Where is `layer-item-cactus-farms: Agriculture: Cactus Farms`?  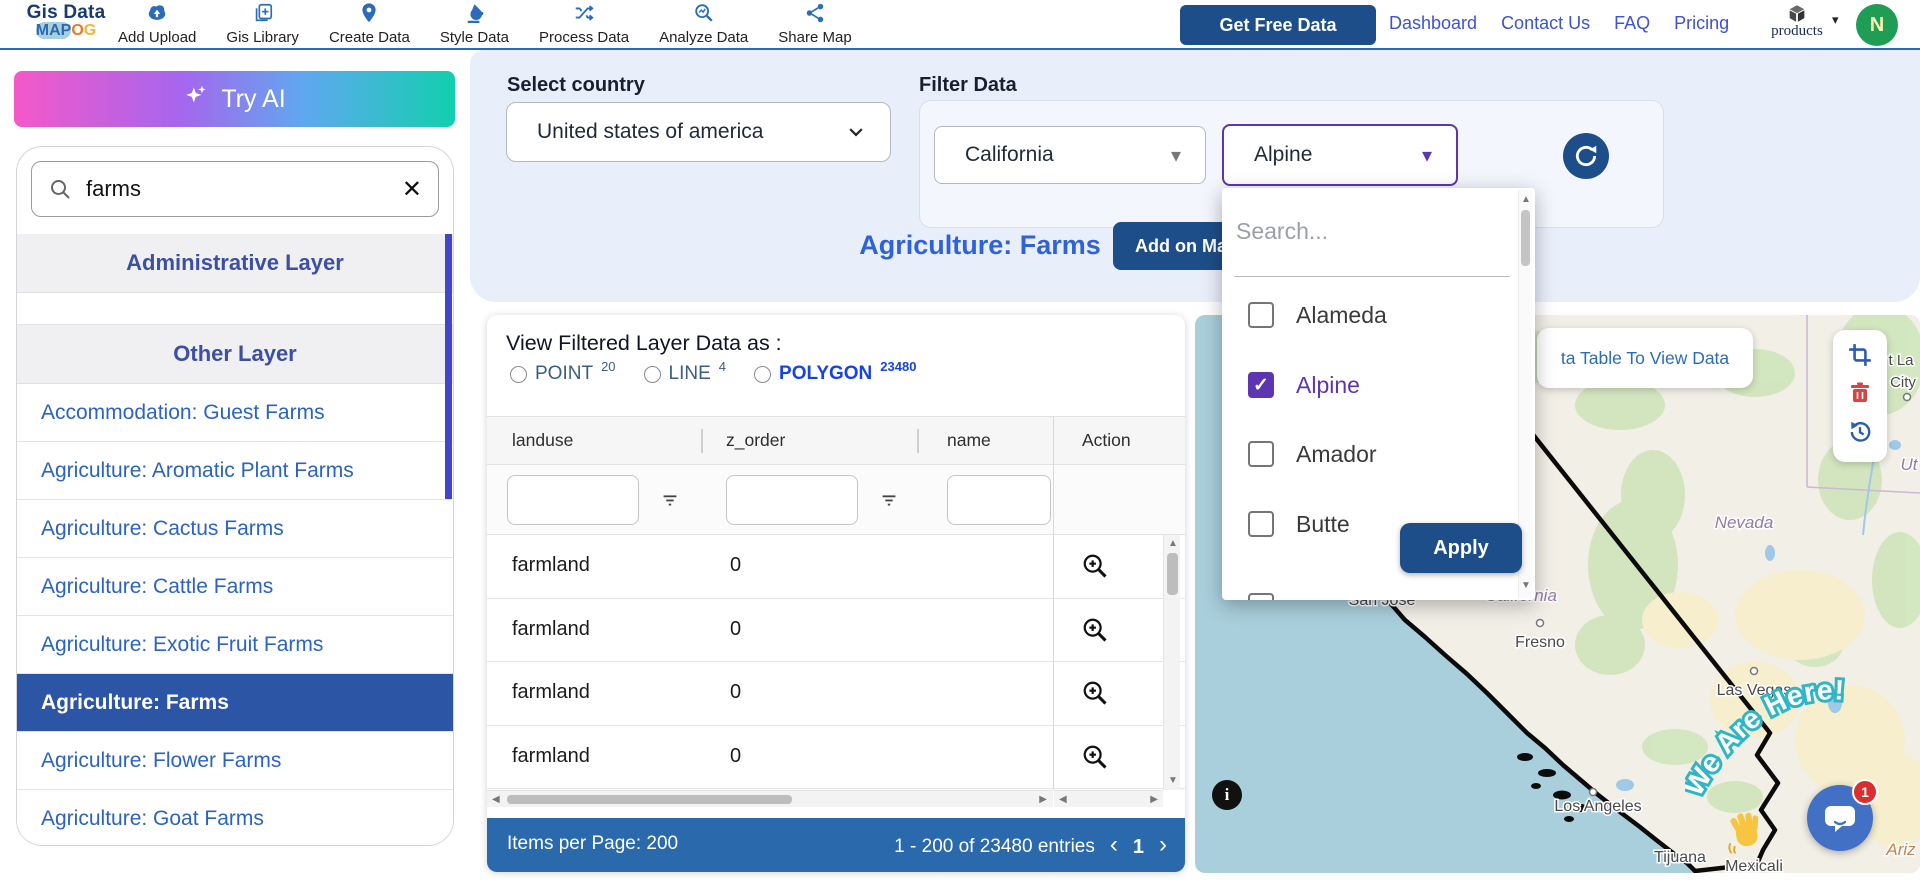
layer-item-cactus-farms: Agriculture: Cactus Farms is located at coordinates (235, 529).